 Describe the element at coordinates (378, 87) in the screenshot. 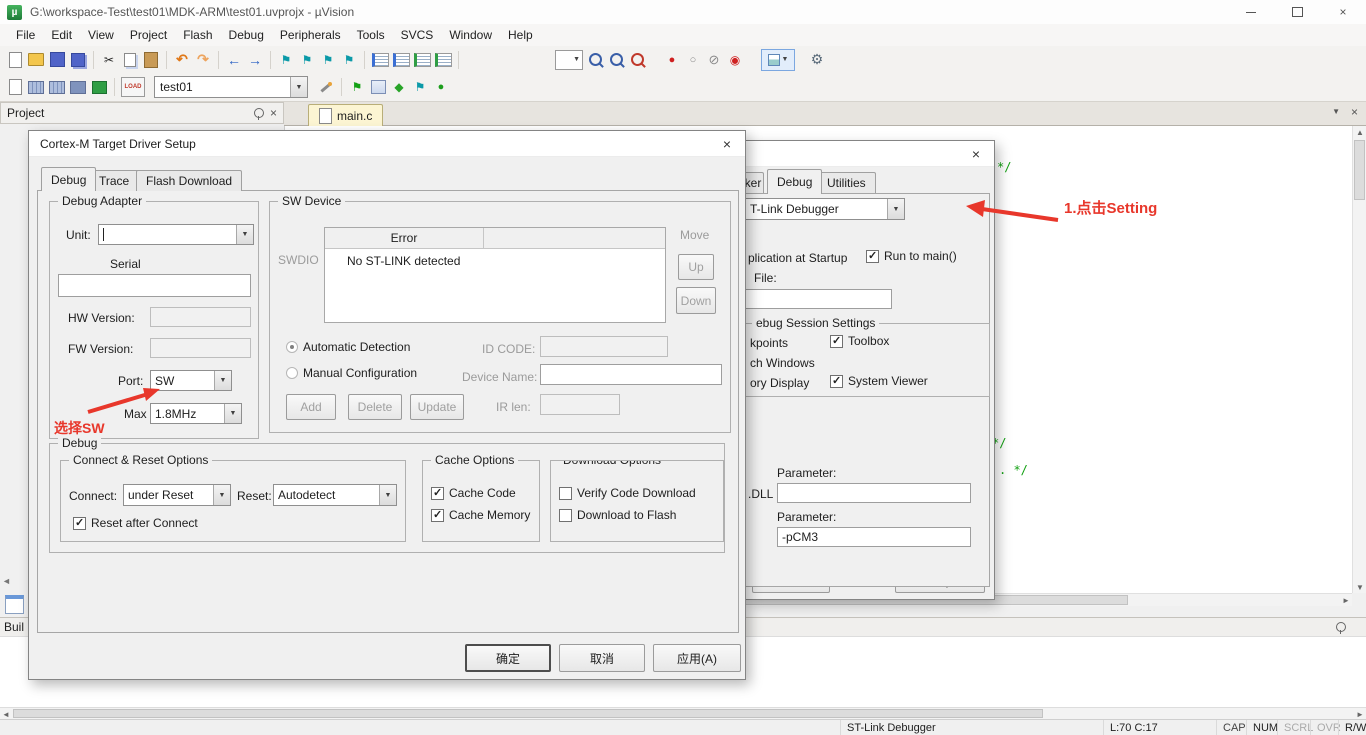

I see `manage-items-icon` at that location.